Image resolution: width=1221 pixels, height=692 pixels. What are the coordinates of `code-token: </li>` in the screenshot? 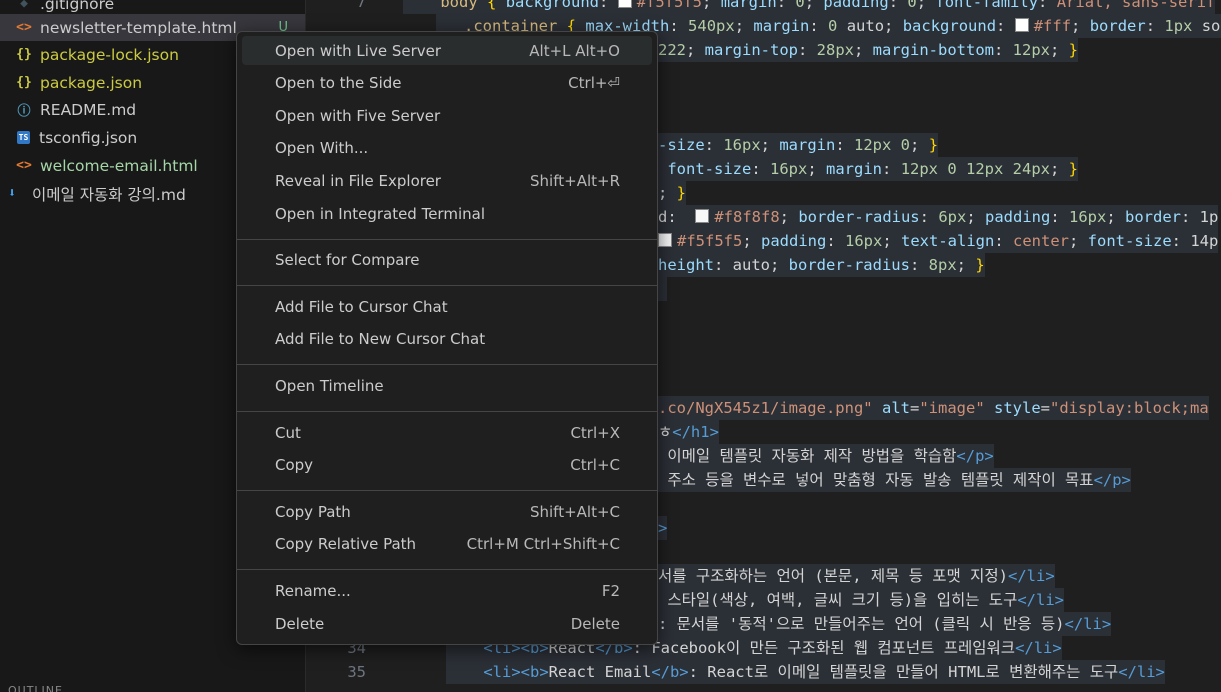 It's located at (1141, 672).